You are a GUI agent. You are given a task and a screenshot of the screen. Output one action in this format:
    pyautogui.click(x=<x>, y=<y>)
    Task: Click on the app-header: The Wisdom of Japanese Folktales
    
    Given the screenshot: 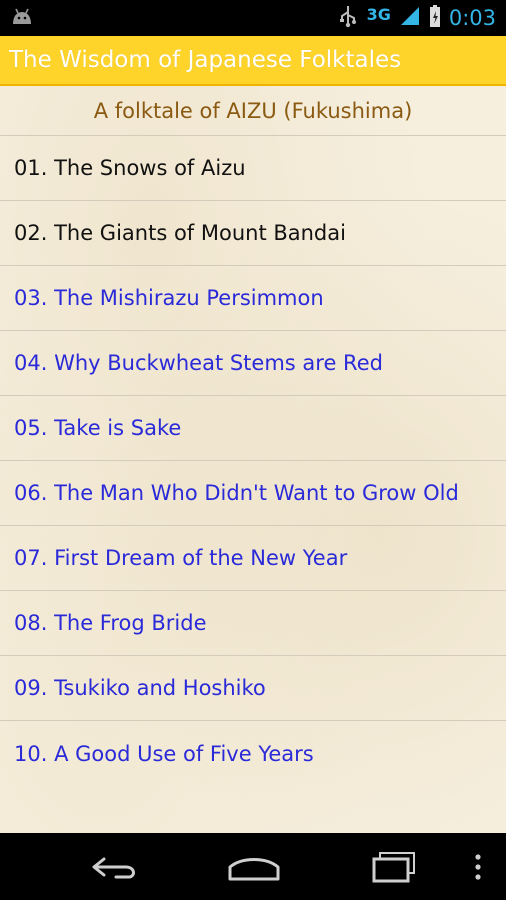 What is the action you would take?
    pyautogui.click(x=253, y=61)
    